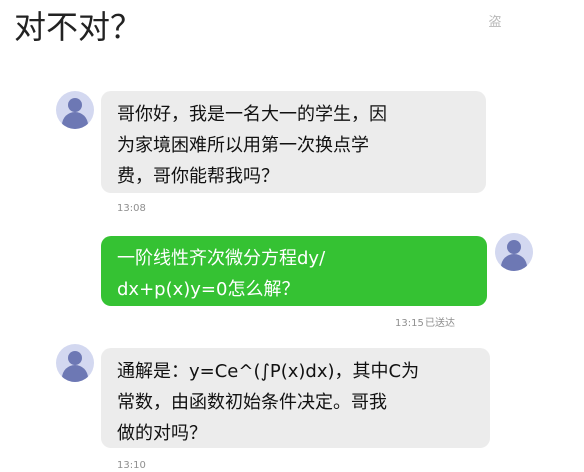 The width and height of the screenshot is (584, 472). Describe the element at coordinates (440, 323) in the screenshot. I see `delivery-status: 已送达` at that location.